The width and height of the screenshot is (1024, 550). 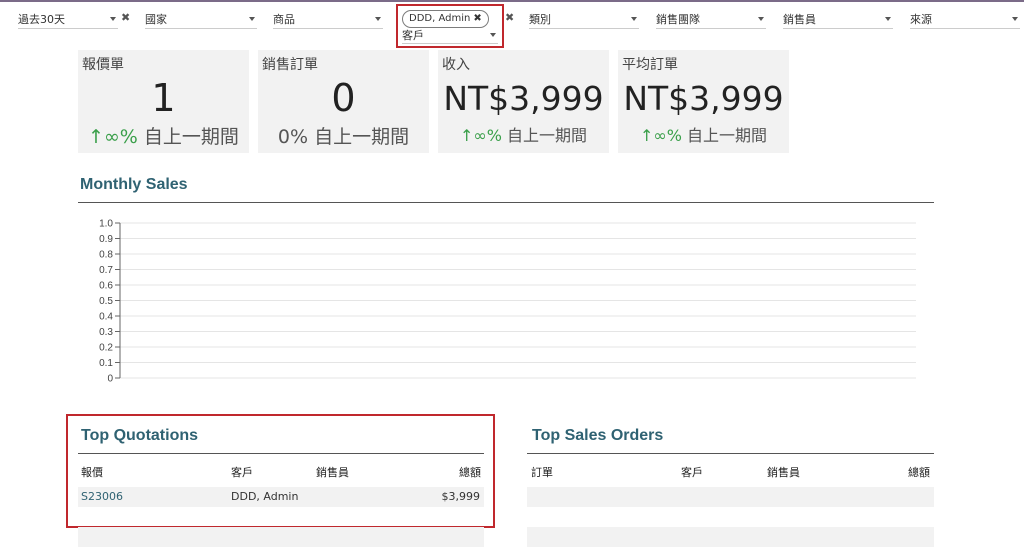 What do you see at coordinates (125, 17) in the screenshot?
I see `clear-period-icon: ✖` at bounding box center [125, 17].